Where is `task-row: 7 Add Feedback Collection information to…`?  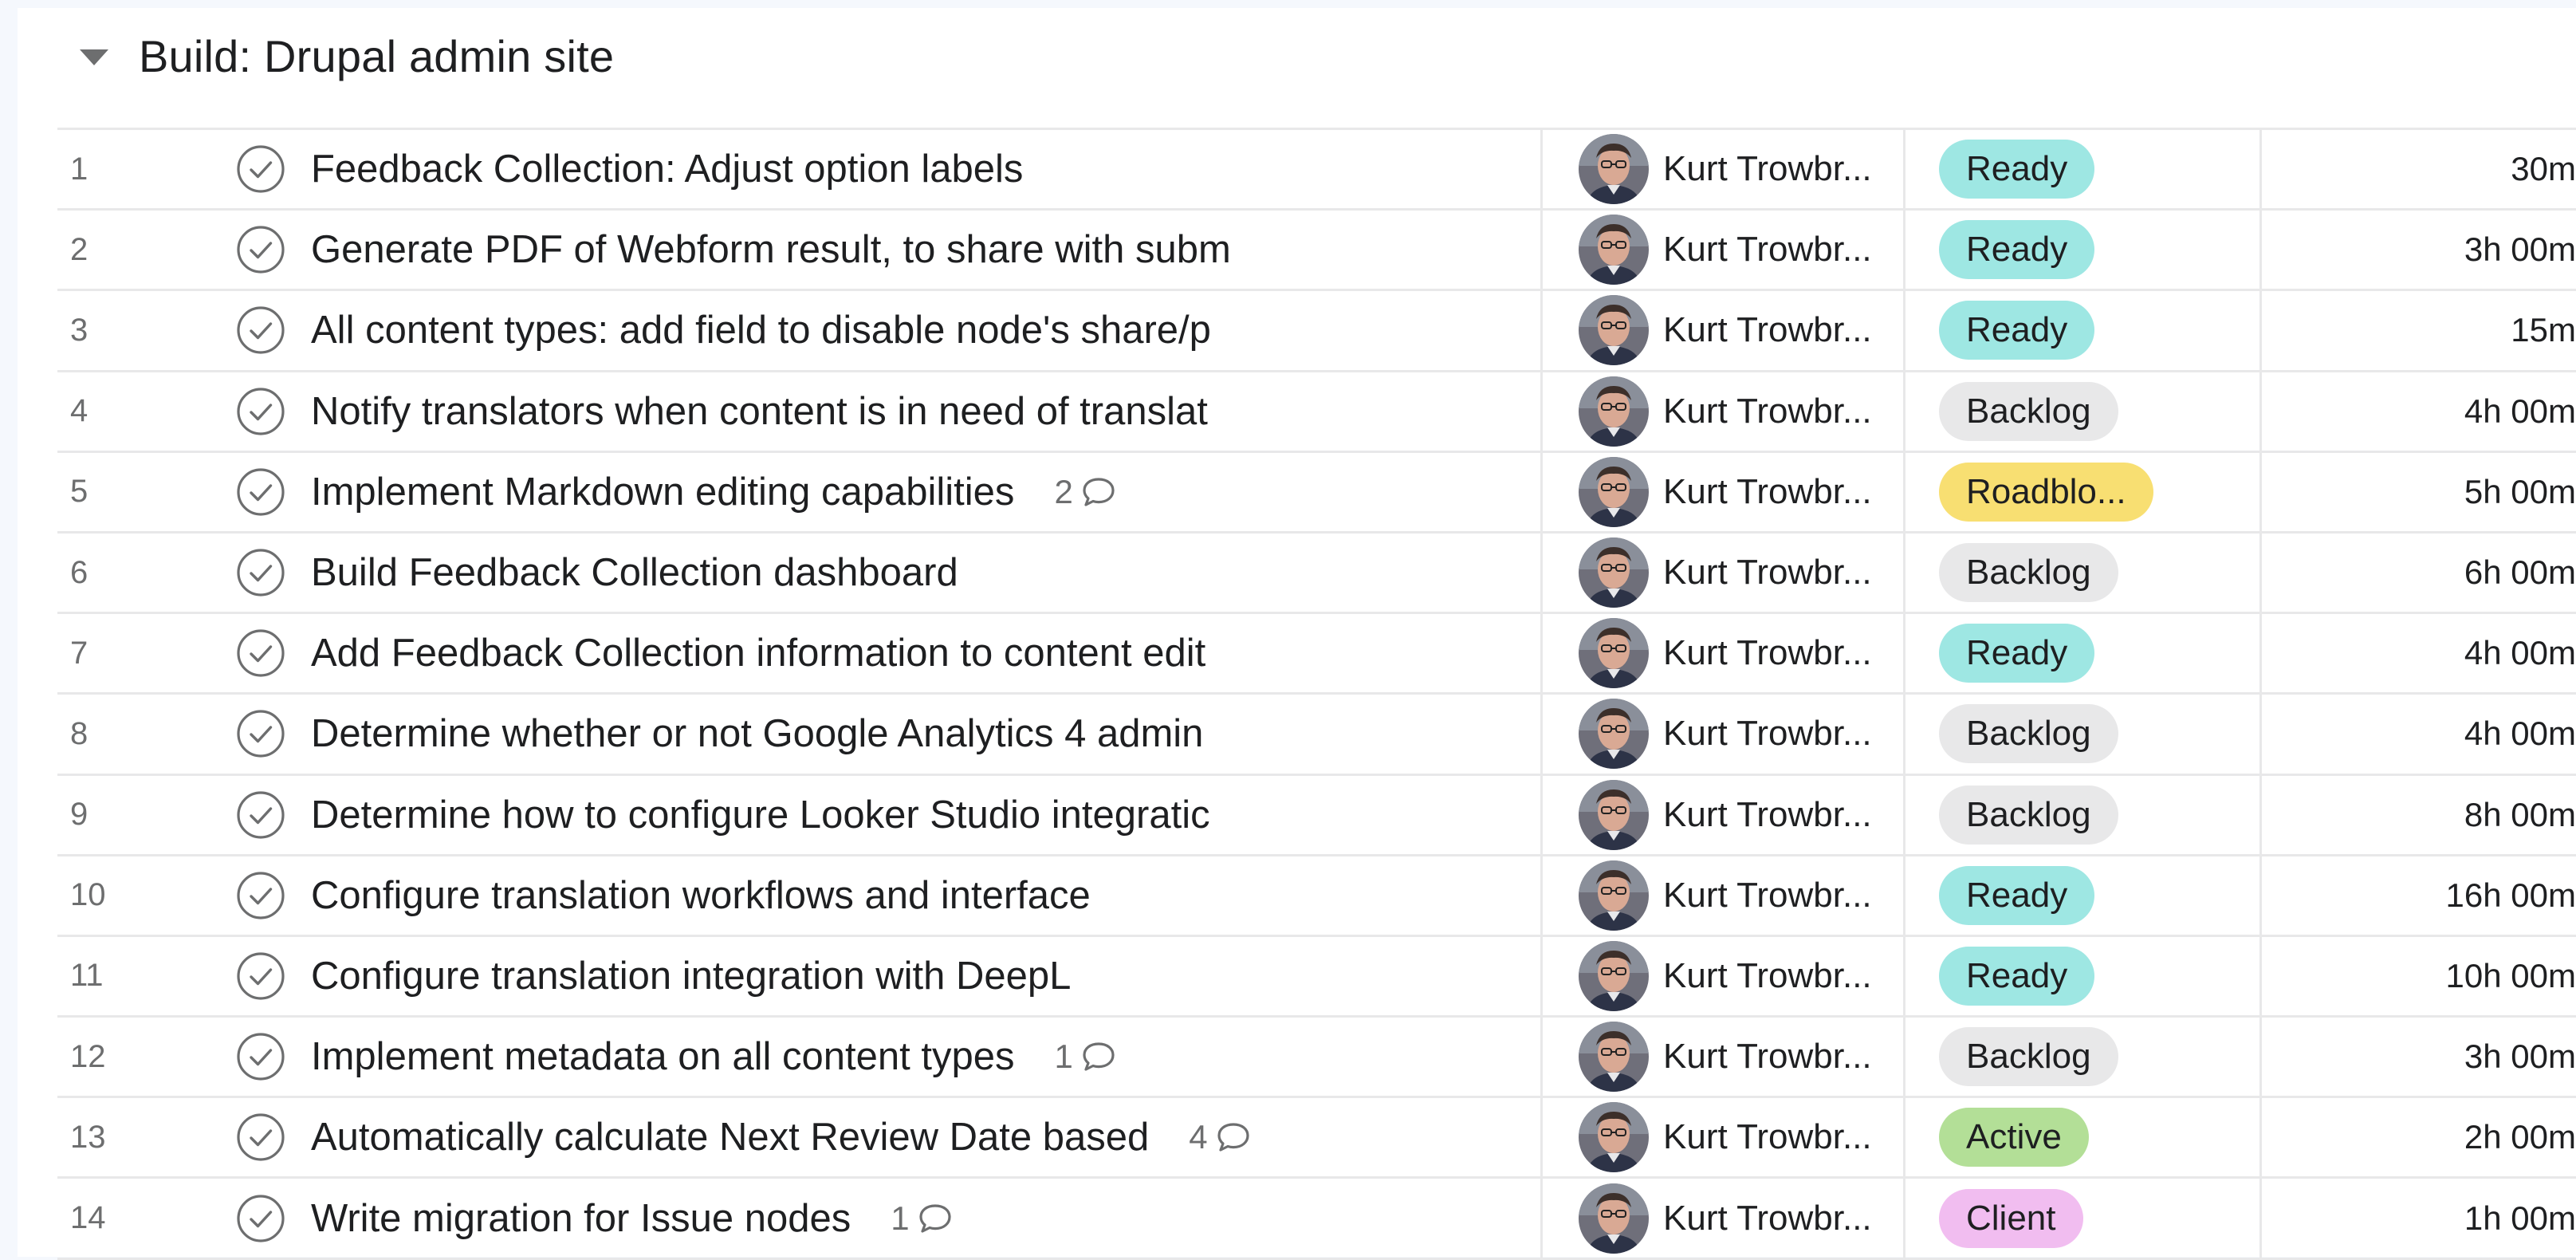 task-row: 7 Add Feedback Collection information to… is located at coordinates (1317, 654).